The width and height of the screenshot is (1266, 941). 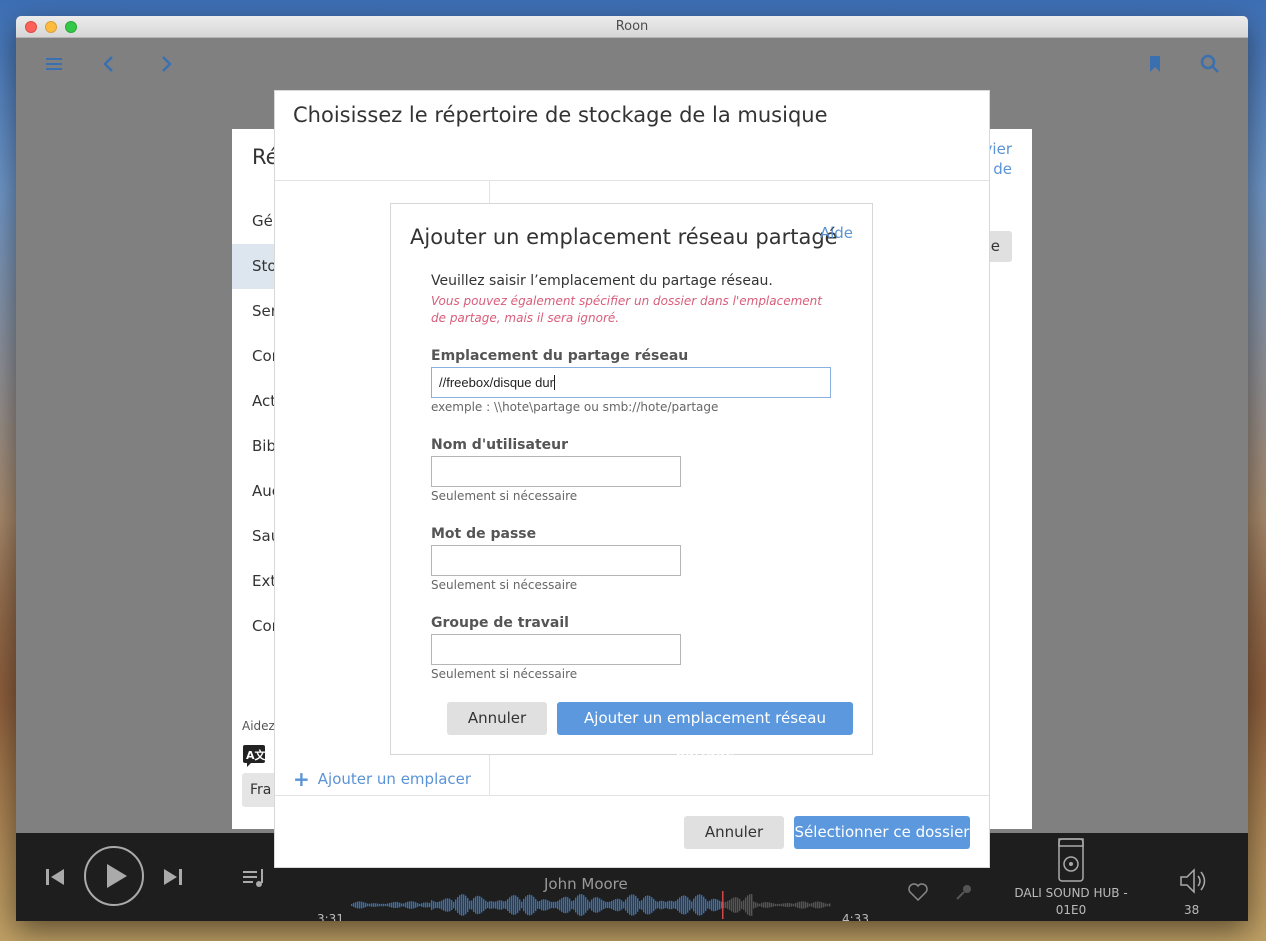 I want to click on password-label: Mot de passe, so click(x=484, y=534).